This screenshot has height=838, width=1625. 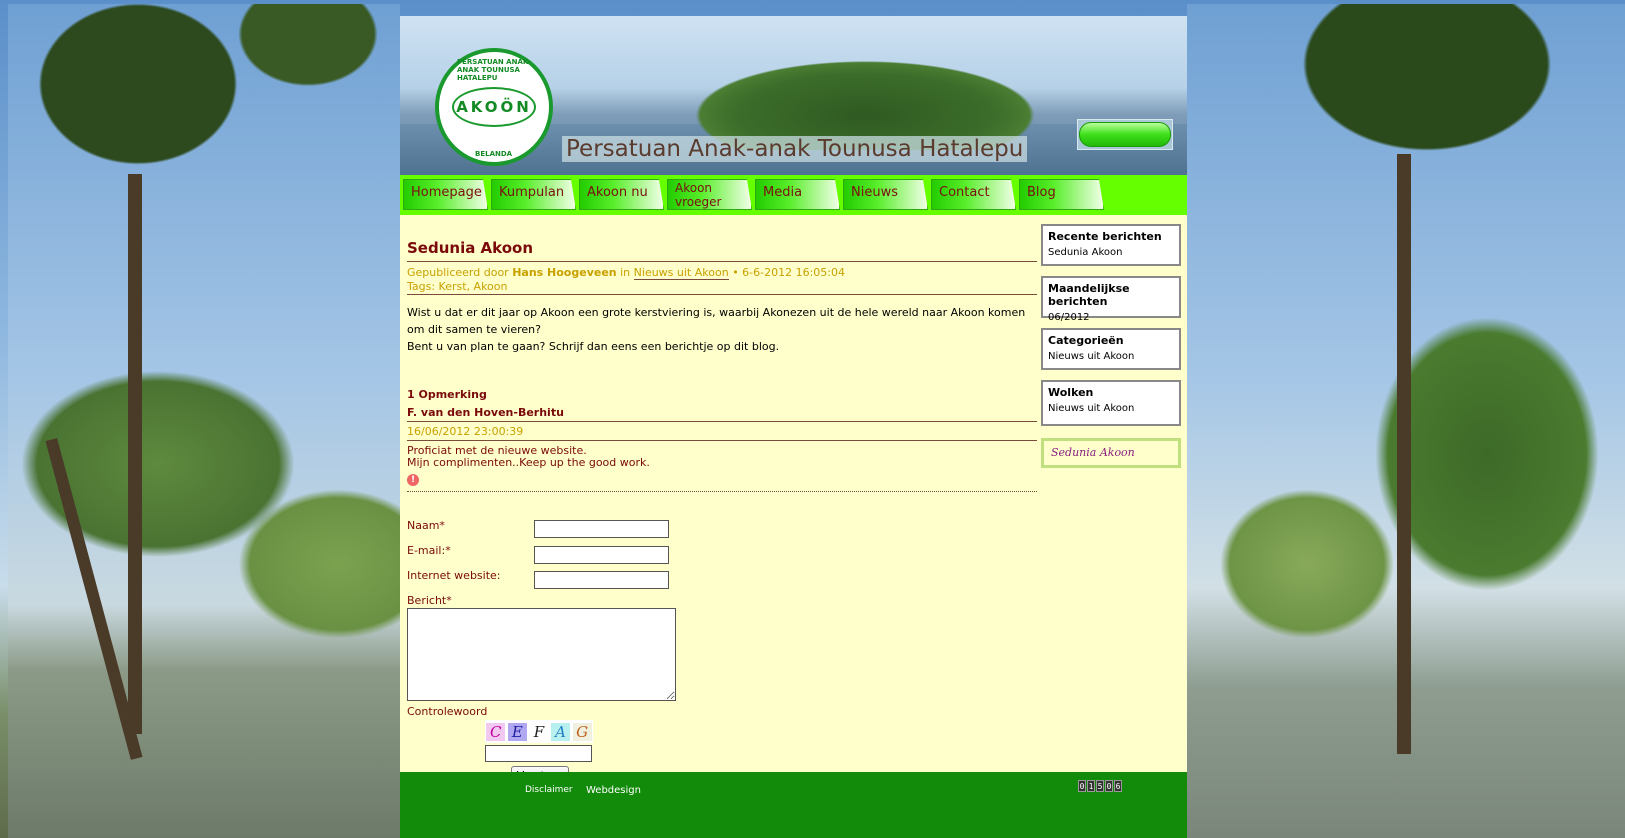 I want to click on post-title: Sedunia Akoon, so click(x=470, y=248).